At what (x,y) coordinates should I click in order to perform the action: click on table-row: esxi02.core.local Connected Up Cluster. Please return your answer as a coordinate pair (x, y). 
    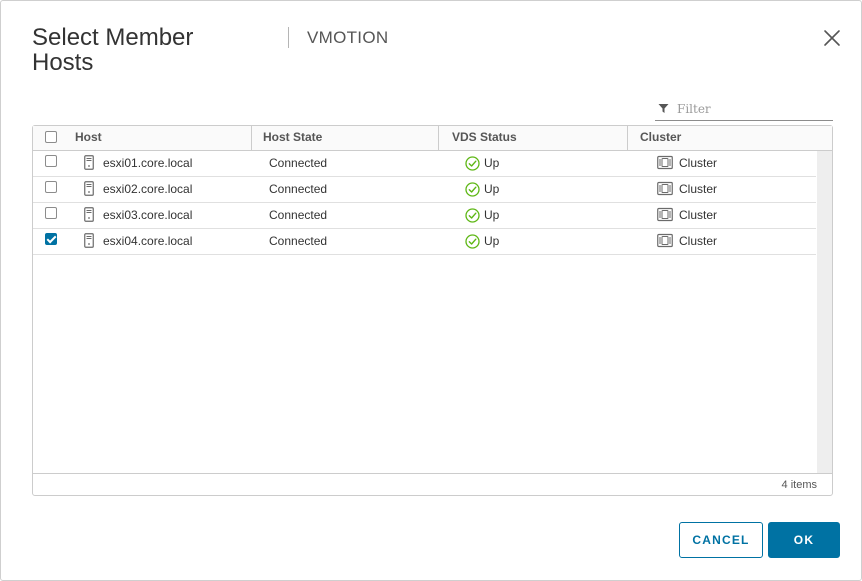
    Looking at the image, I should click on (424, 190).